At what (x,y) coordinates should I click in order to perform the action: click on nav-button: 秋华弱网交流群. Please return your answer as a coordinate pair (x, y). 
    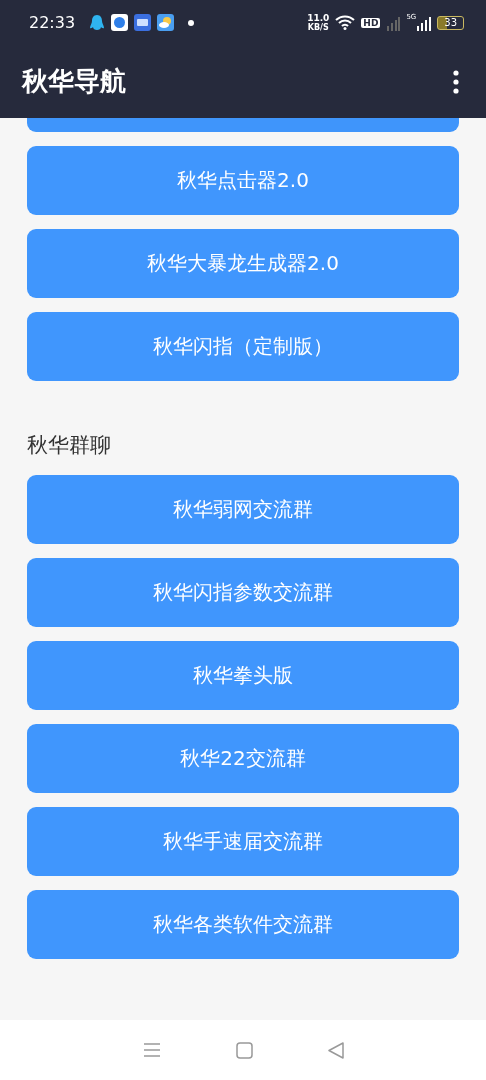
    Looking at the image, I should click on (243, 509).